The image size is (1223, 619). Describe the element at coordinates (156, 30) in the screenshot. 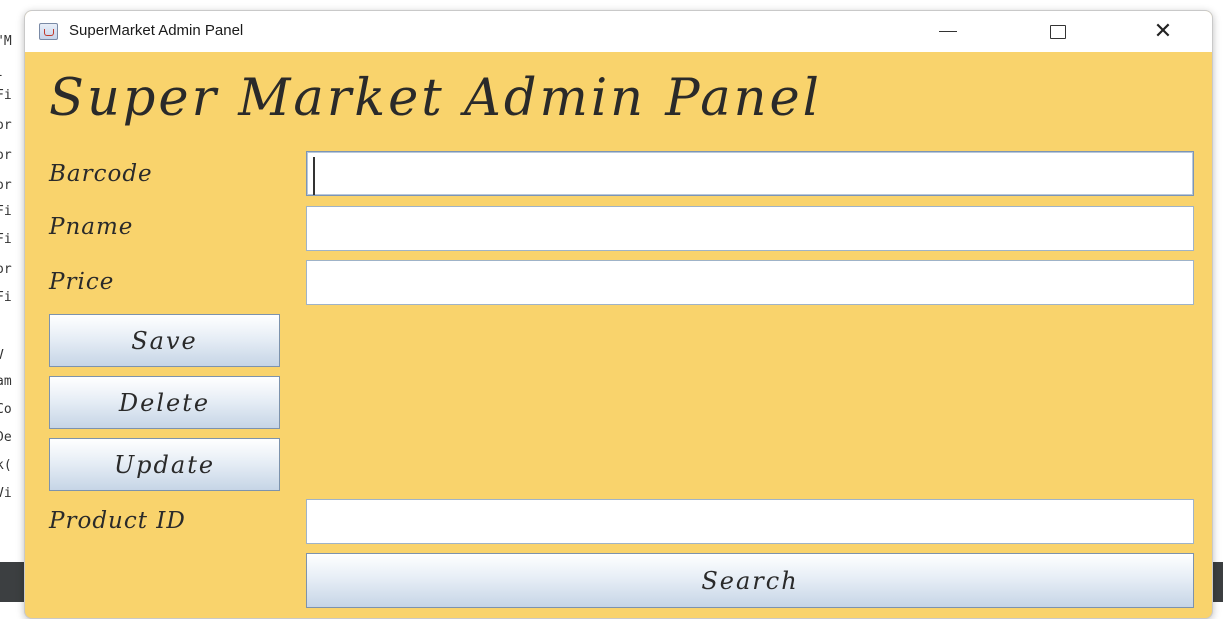

I see `window-title: SuperMarket Admin Panel` at that location.